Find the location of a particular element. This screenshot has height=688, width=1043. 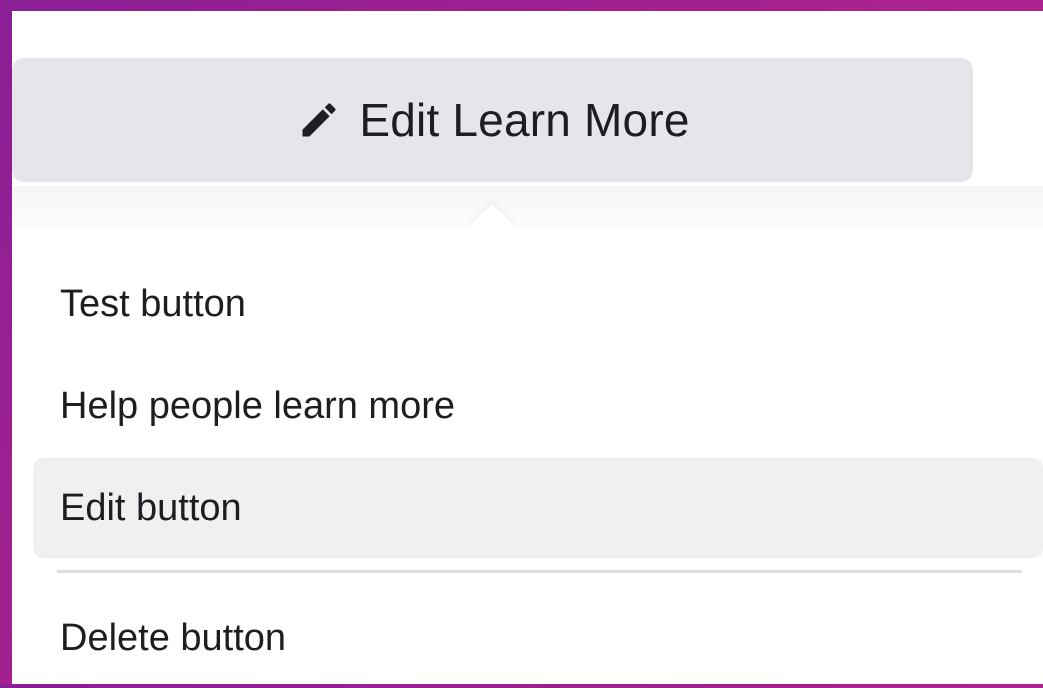

menu-item-label: Delete button is located at coordinates (173, 637).